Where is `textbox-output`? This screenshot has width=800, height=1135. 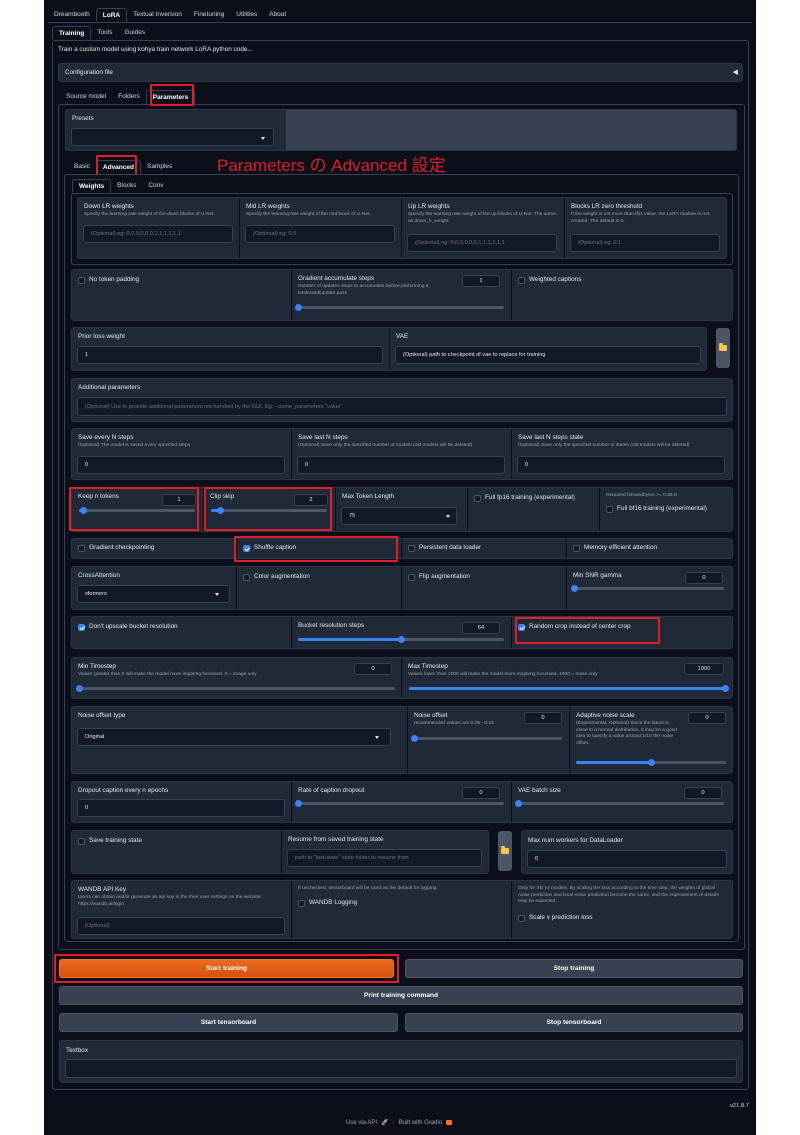 textbox-output is located at coordinates (401, 1068).